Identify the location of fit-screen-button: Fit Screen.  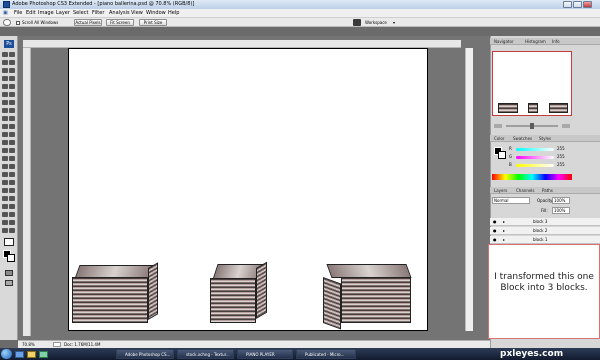
(120, 22).